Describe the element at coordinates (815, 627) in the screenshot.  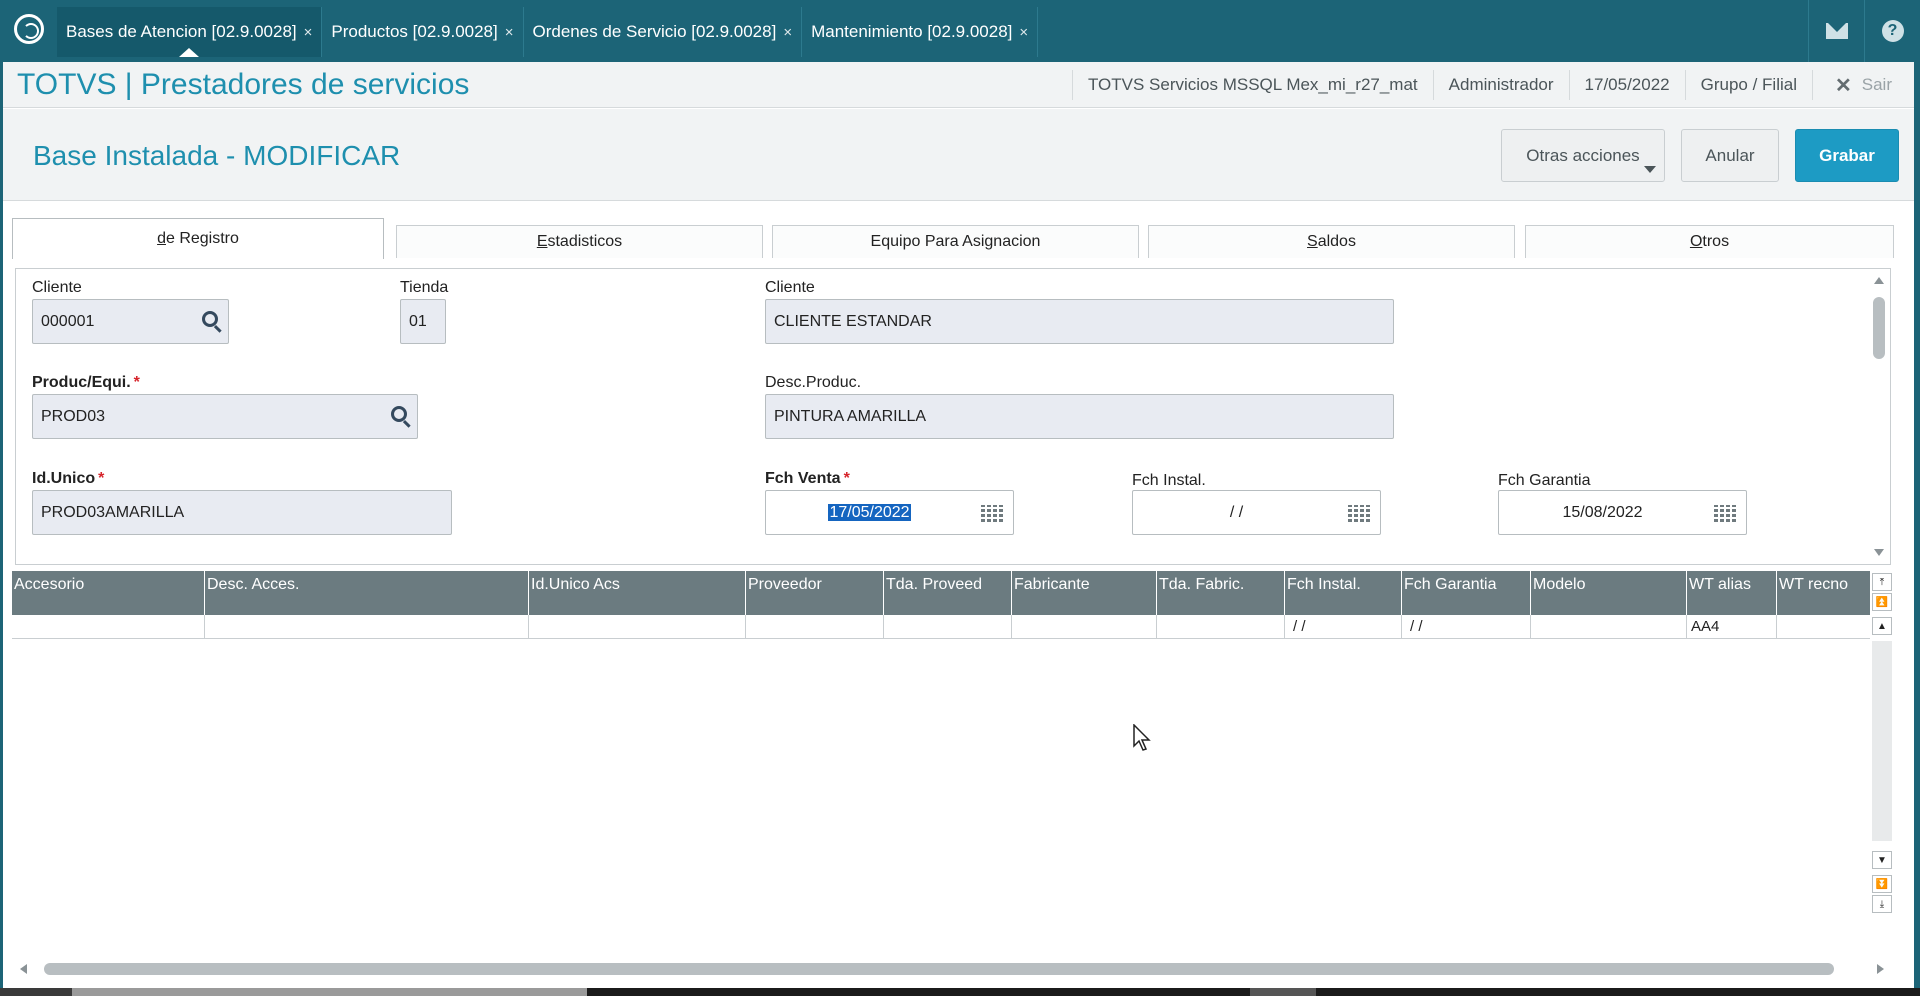
I see `cell-proveedor` at that location.